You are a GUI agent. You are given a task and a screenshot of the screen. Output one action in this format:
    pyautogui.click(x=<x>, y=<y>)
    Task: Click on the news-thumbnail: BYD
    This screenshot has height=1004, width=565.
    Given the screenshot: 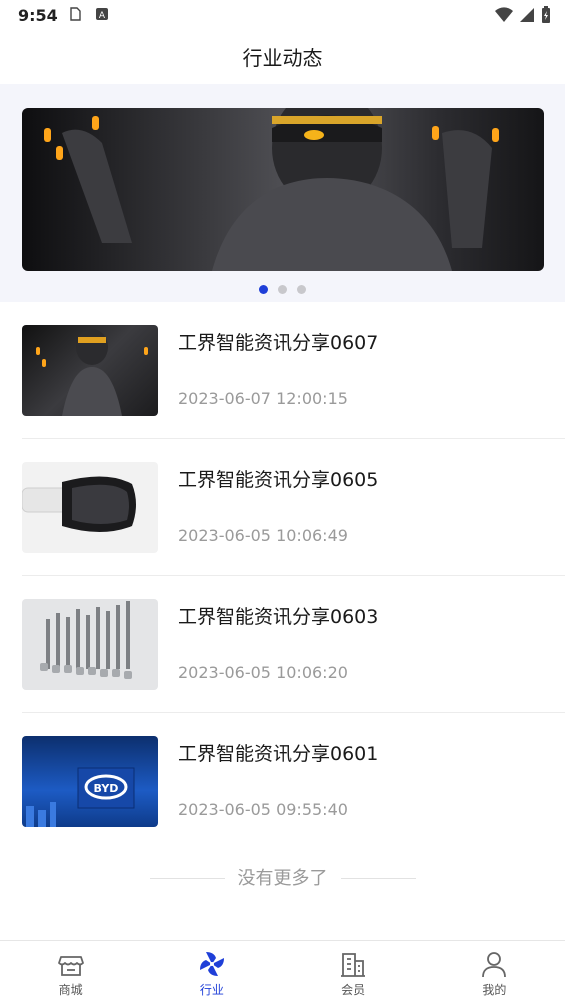 What is the action you would take?
    pyautogui.click(x=90, y=781)
    